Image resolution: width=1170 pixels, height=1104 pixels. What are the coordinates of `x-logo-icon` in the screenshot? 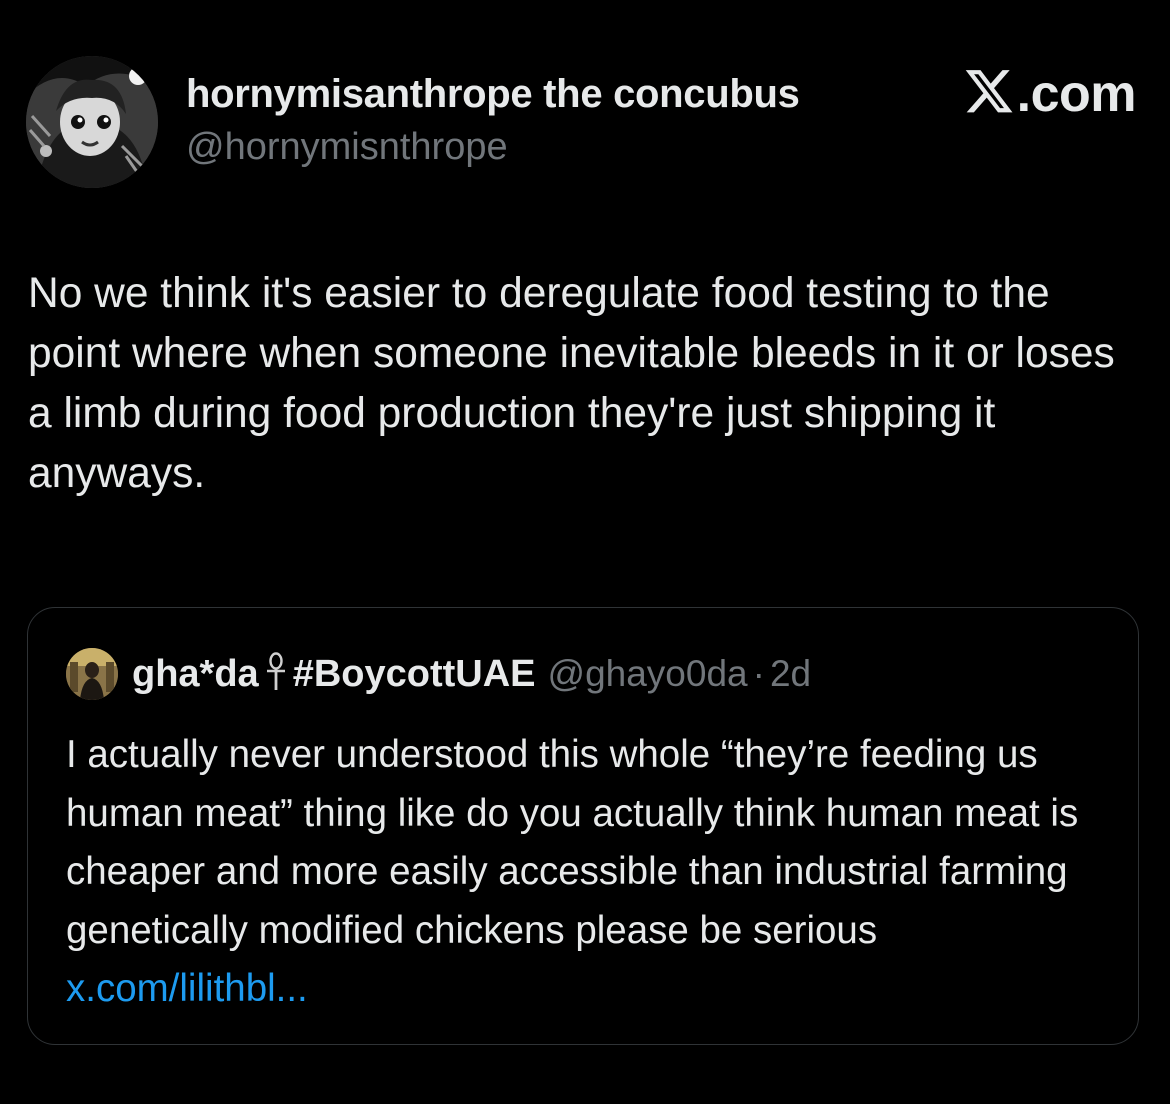 It's located at (989, 91).